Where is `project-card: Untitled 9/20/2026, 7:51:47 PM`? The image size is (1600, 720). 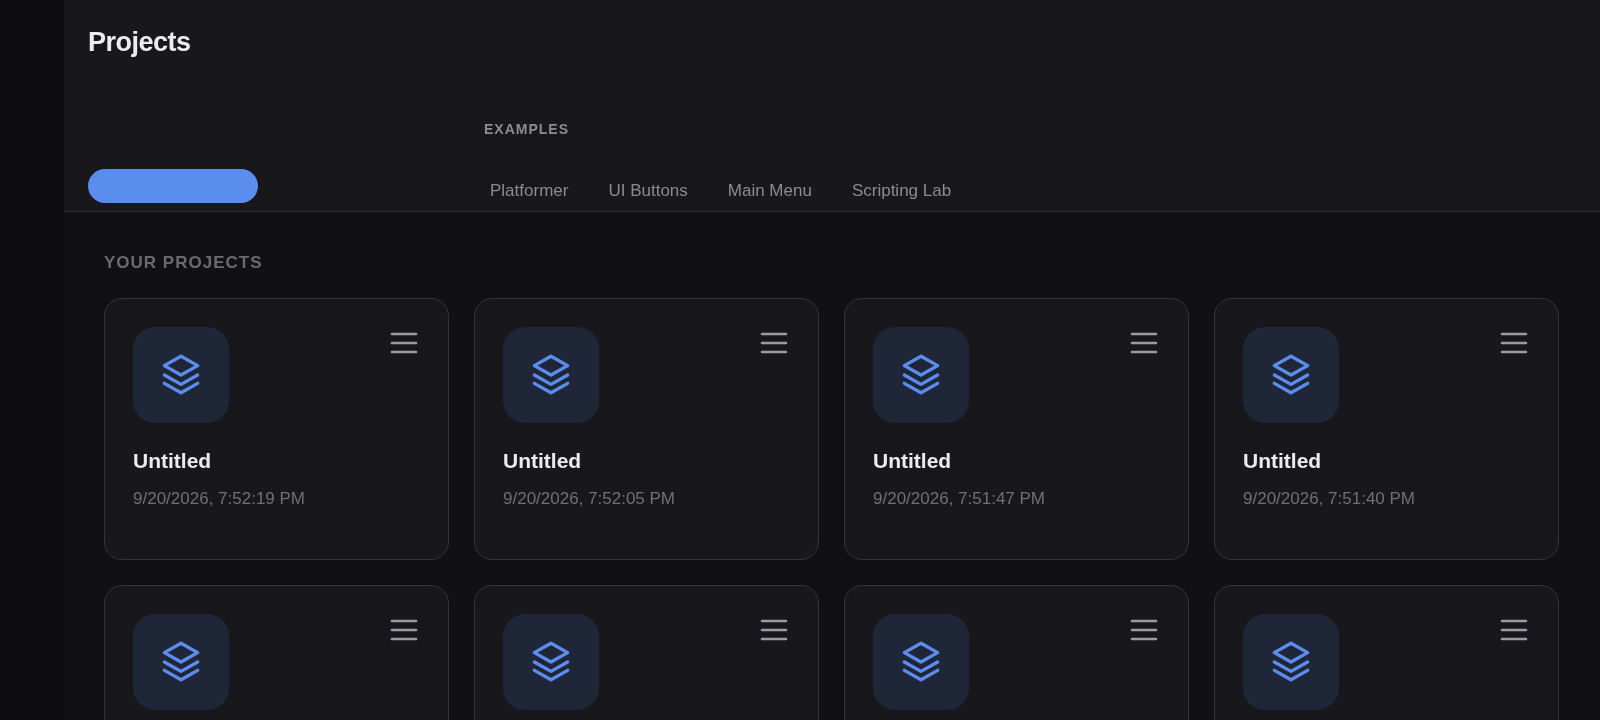
project-card: Untitled 9/20/2026, 7:51:47 PM is located at coordinates (1016, 428).